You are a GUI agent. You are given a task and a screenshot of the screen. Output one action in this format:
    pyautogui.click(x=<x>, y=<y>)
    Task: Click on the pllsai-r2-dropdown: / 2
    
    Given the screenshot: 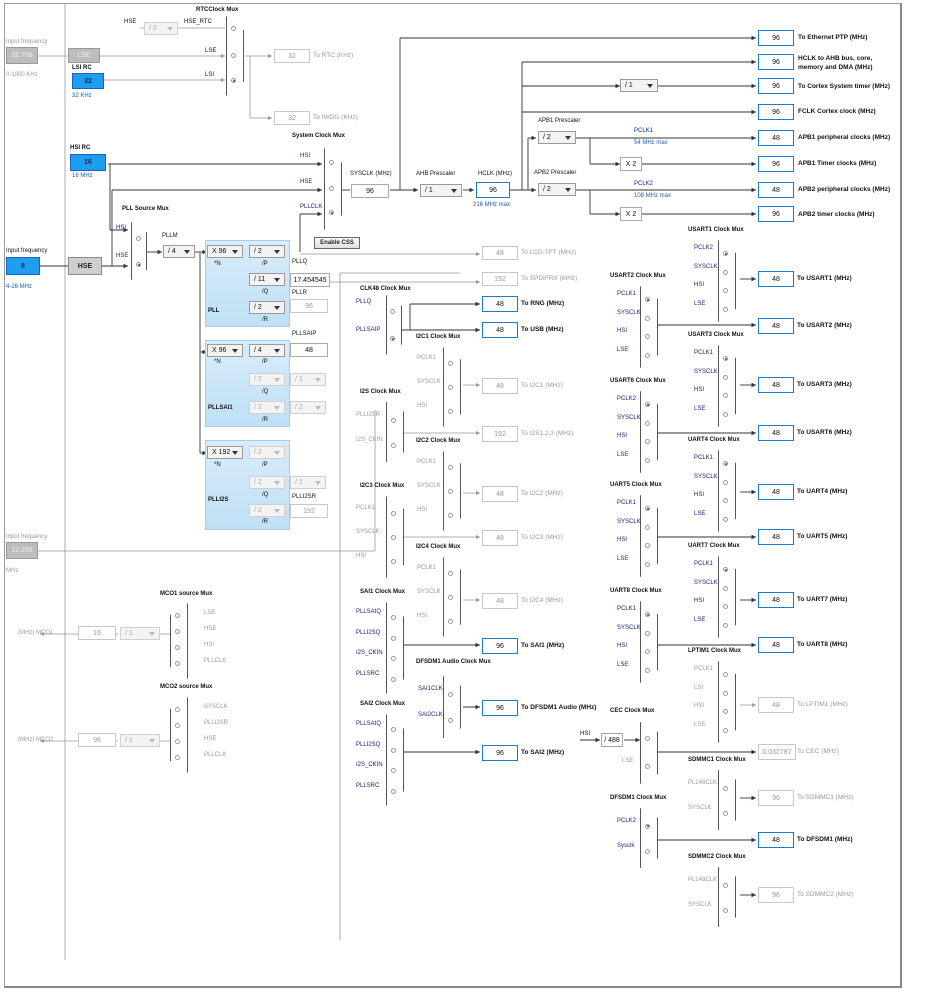 What is the action you would take?
    pyautogui.click(x=308, y=407)
    